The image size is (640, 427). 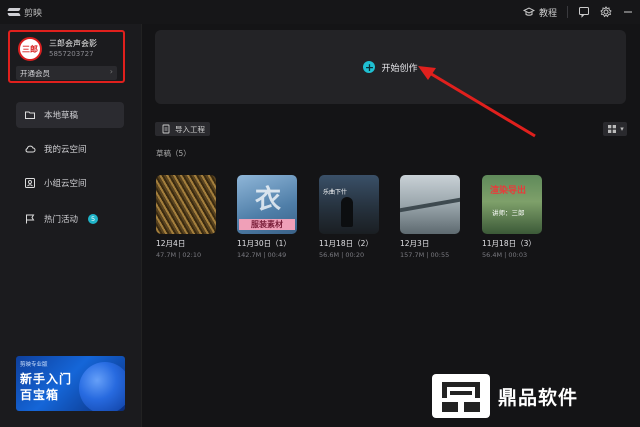 I want to click on user-name: 三郎会声会影, so click(x=73, y=43).